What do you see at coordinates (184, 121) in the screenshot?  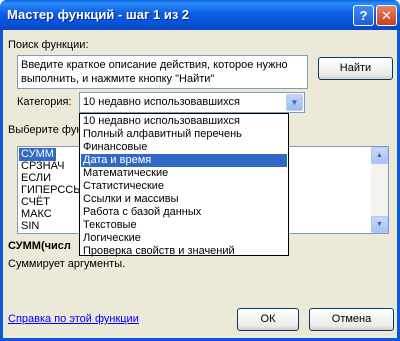 I see `dropdown-option: 10 недавно использовавшихся` at bounding box center [184, 121].